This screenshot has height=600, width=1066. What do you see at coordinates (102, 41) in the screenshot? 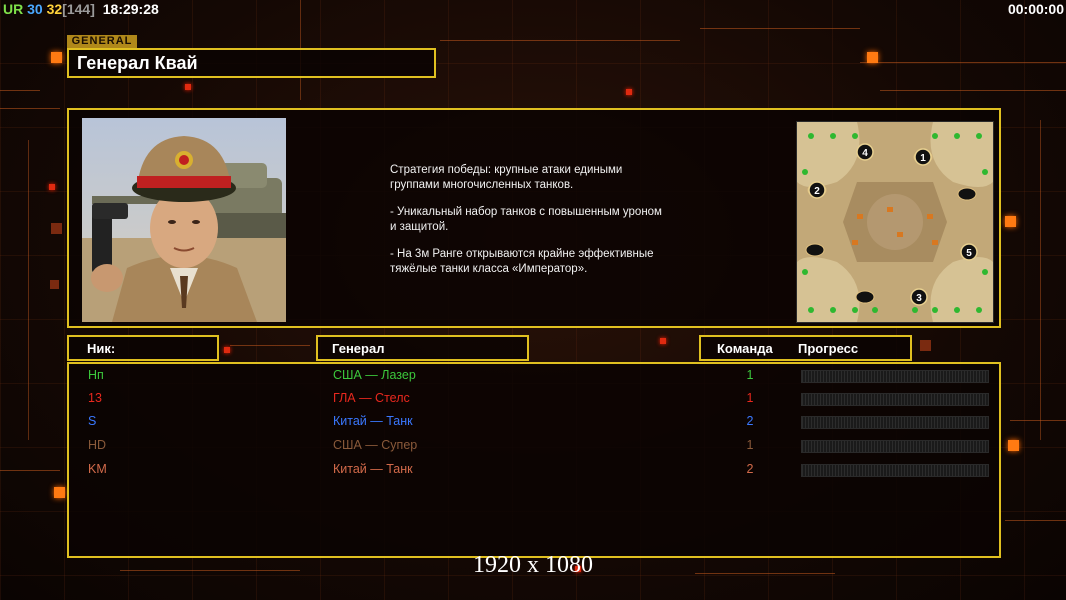
I see `general-tag: GENERAL` at bounding box center [102, 41].